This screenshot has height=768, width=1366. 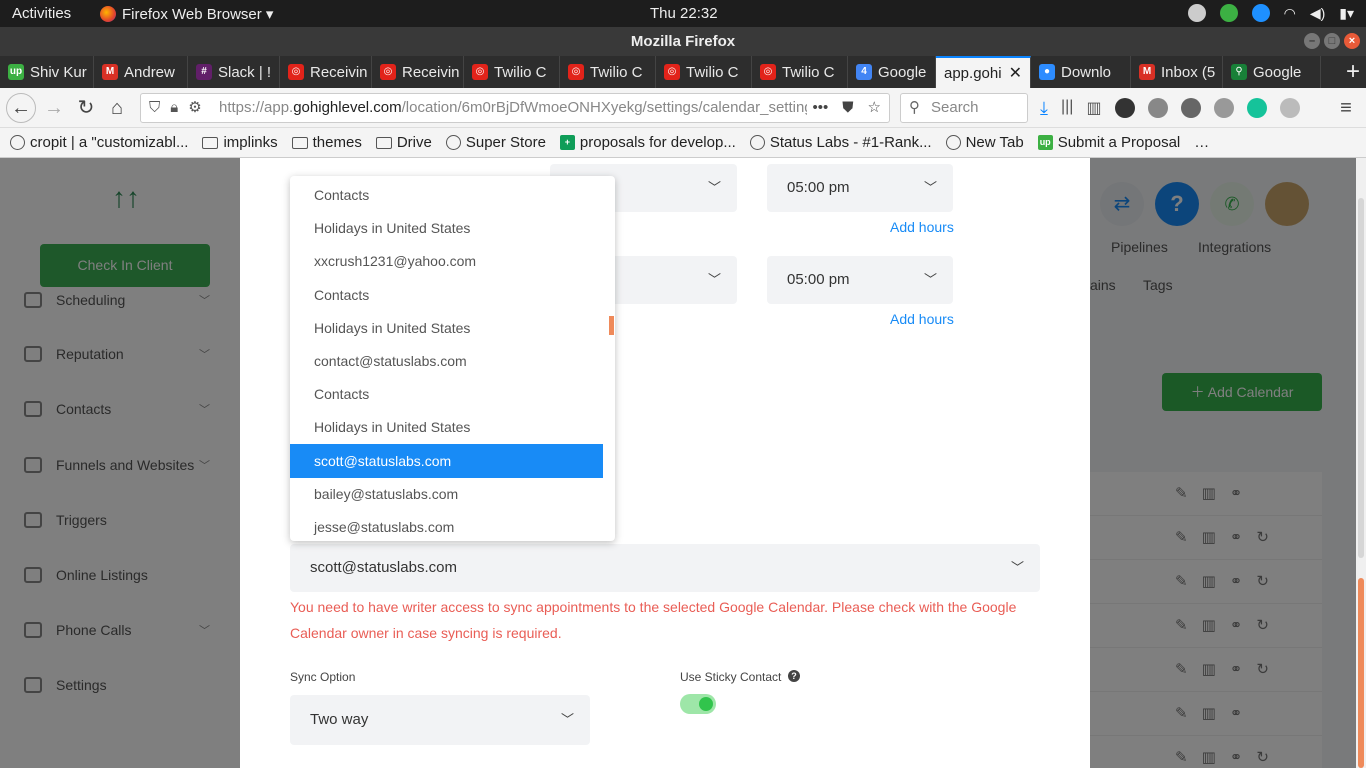 I want to click on check-in-client-button: Check In Client, so click(x=125, y=265).